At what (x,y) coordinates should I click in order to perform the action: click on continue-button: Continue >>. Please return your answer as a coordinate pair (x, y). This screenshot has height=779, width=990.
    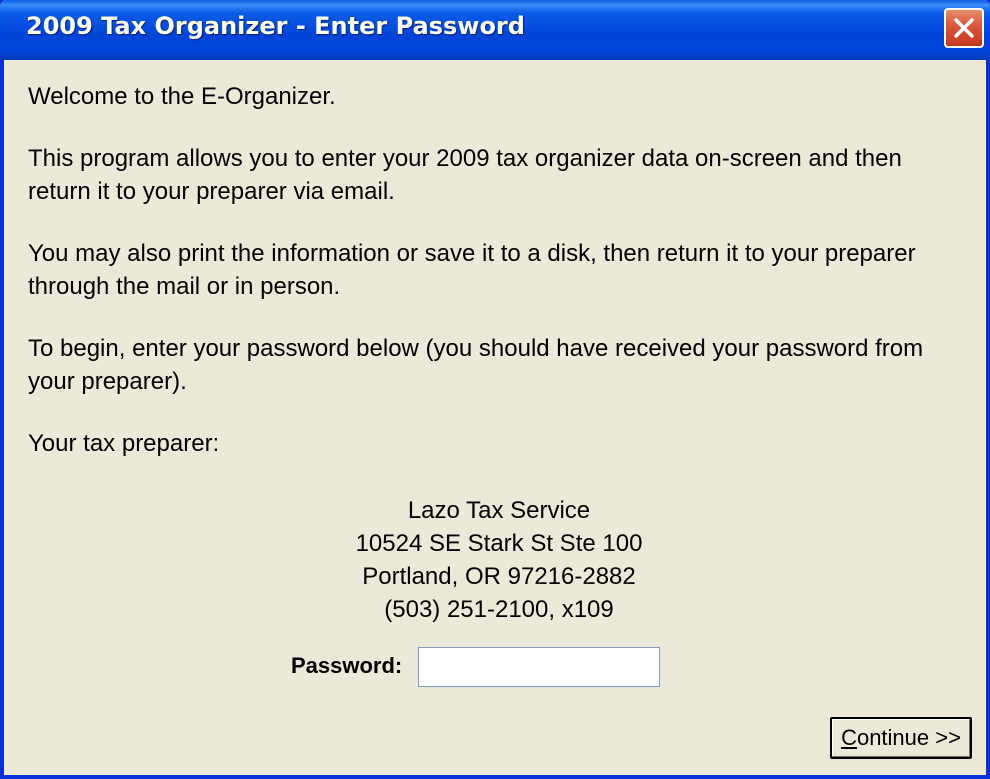
    Looking at the image, I should click on (901, 738).